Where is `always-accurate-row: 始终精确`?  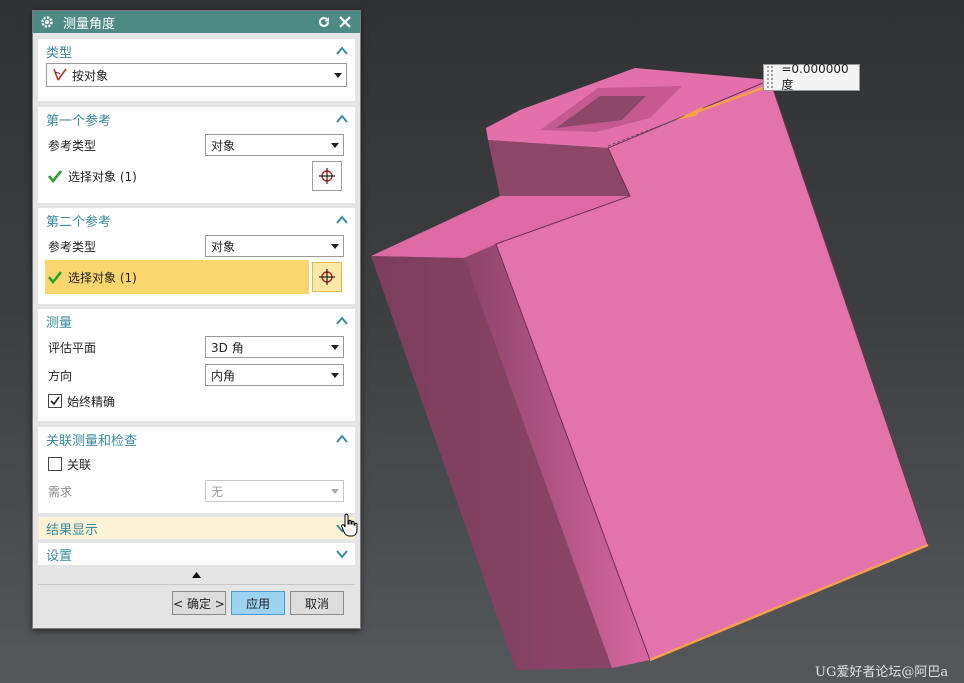
always-accurate-row: 始终精确 is located at coordinates (196, 401).